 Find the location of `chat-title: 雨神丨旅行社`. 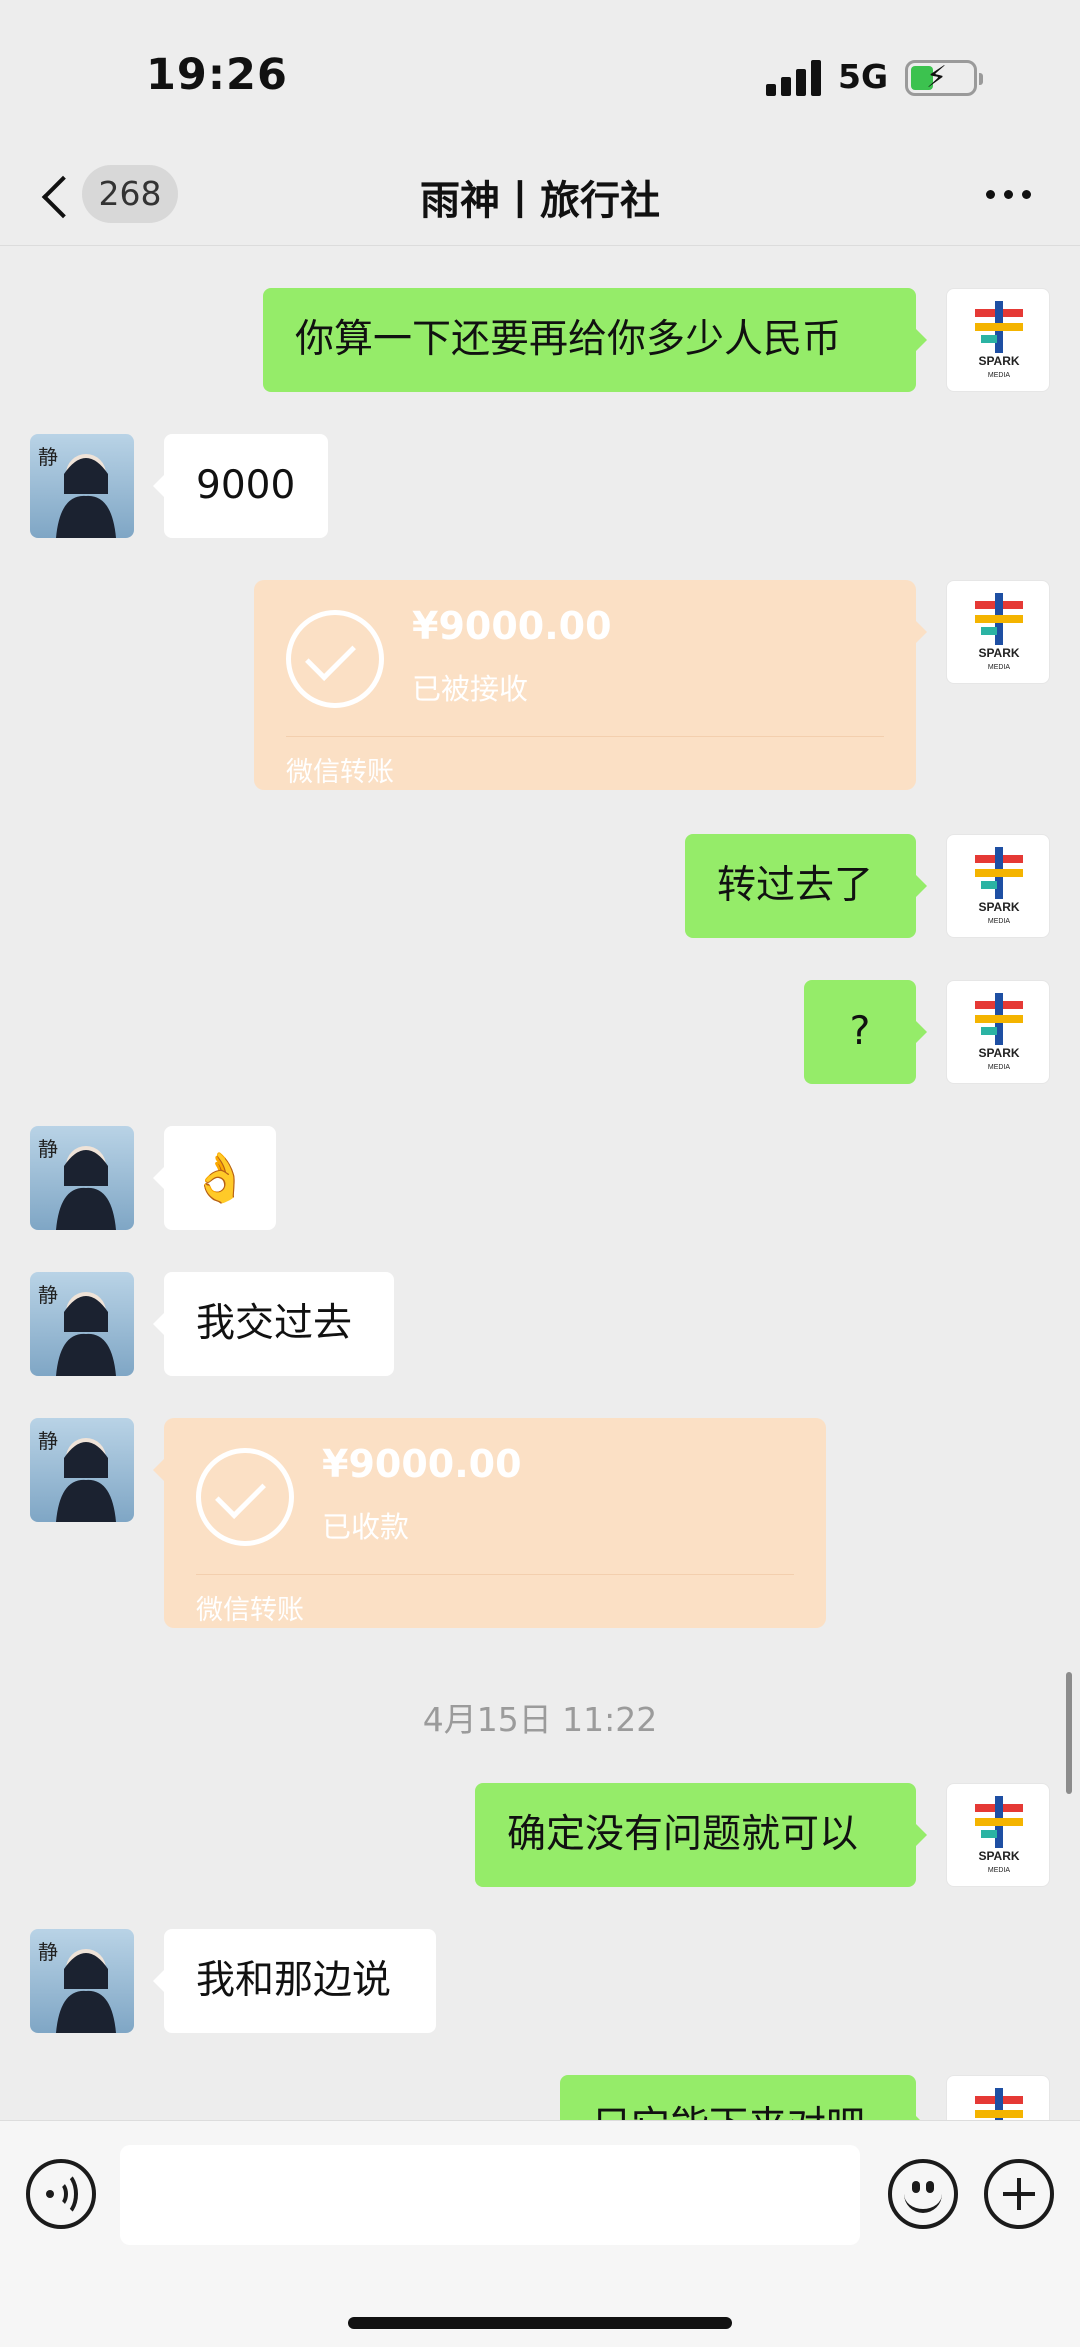

chat-title: 雨神丨旅行社 is located at coordinates (540, 197).